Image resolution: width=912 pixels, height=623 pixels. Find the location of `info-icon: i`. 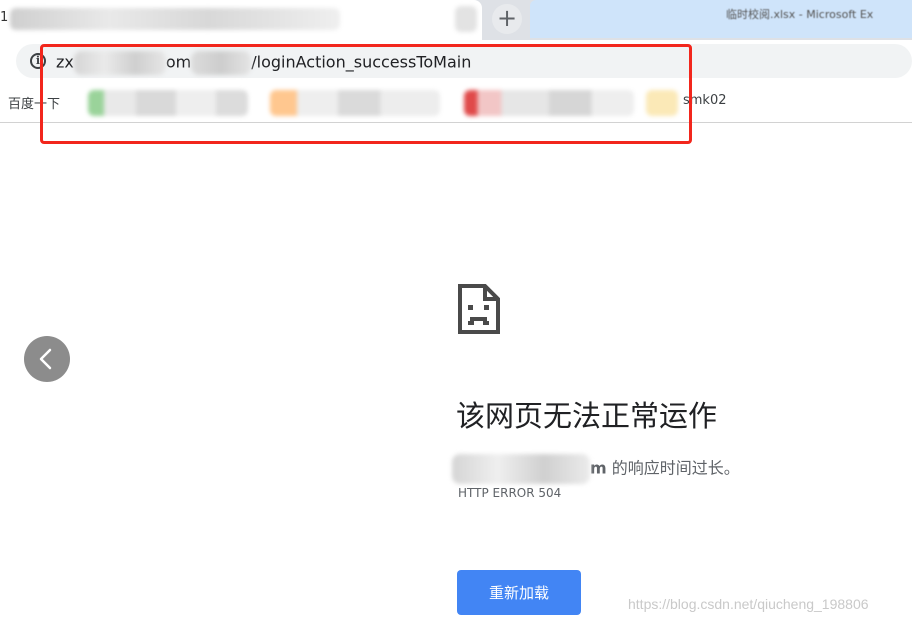

info-icon: i is located at coordinates (38, 61).